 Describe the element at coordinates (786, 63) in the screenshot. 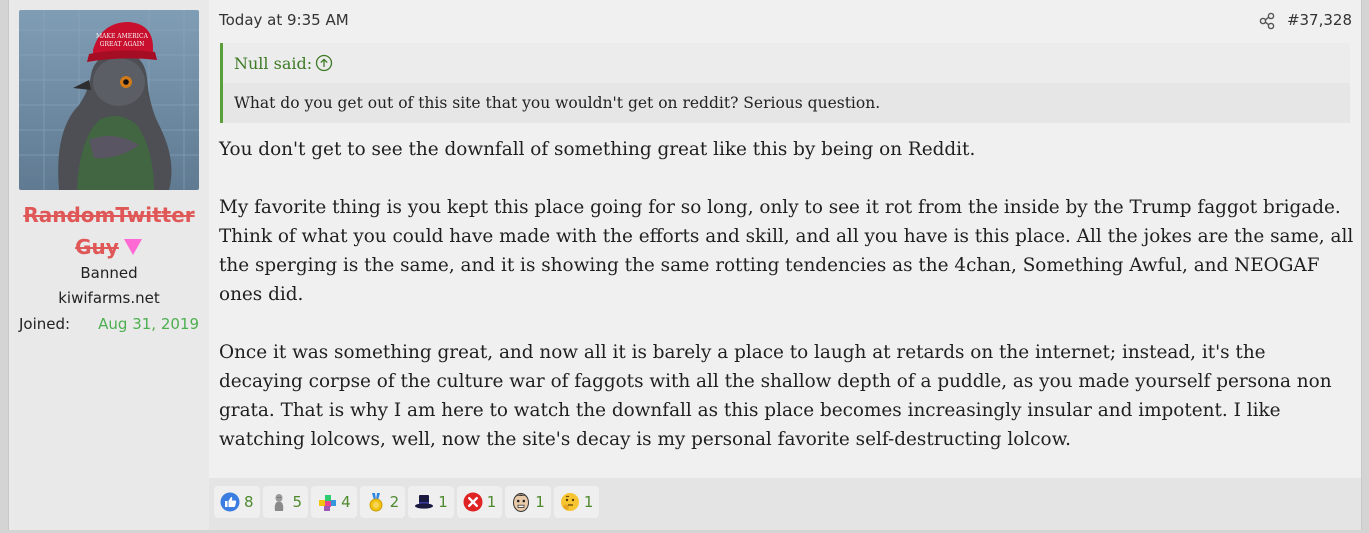

I see `quote-header: Null said:` at that location.